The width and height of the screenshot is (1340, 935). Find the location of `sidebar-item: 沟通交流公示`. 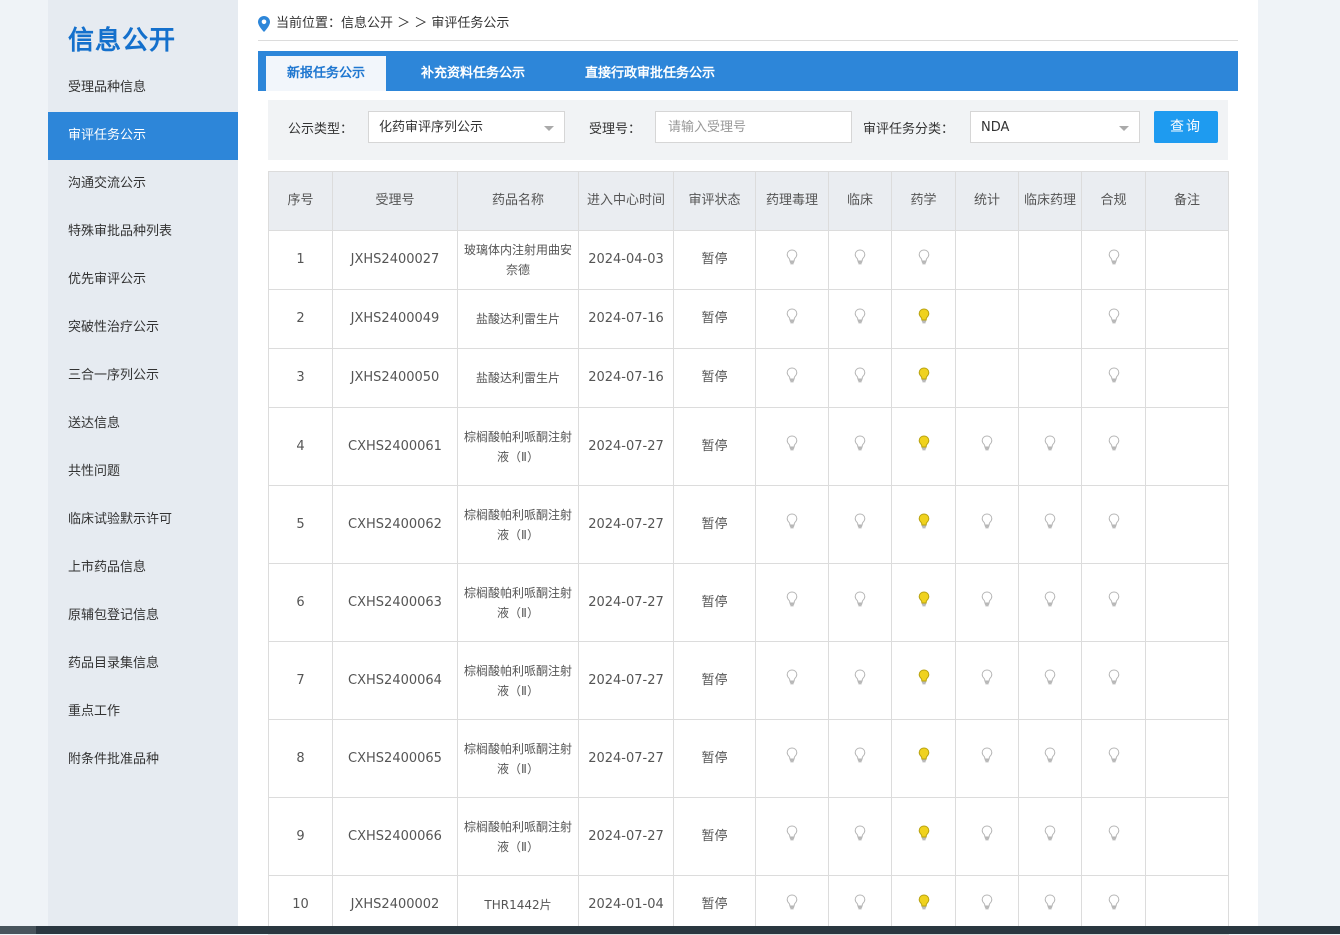

sidebar-item: 沟通交流公示 is located at coordinates (143, 184).